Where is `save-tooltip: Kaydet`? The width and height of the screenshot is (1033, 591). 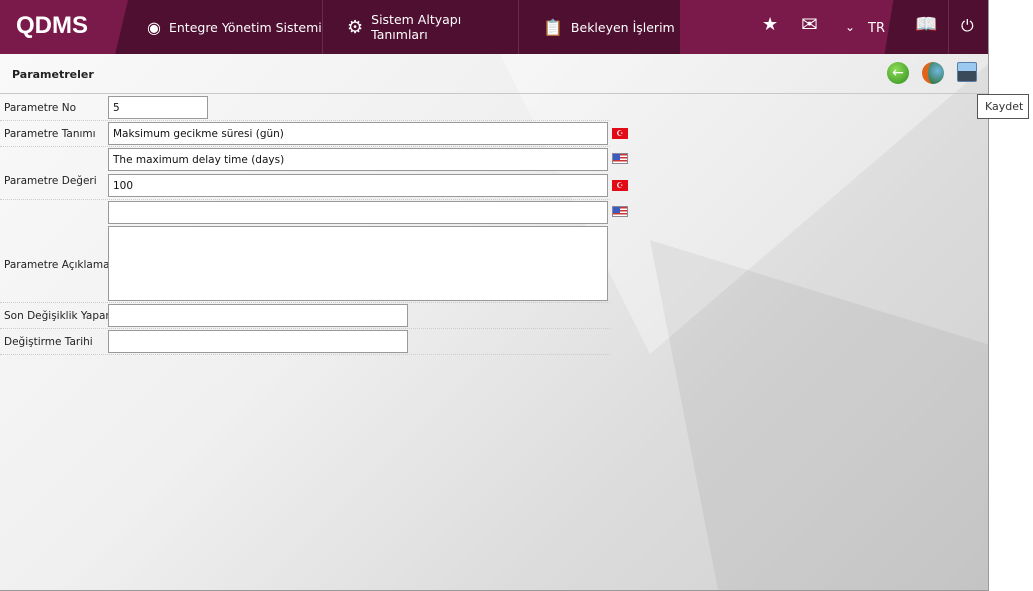 save-tooltip: Kaydet is located at coordinates (1003, 106).